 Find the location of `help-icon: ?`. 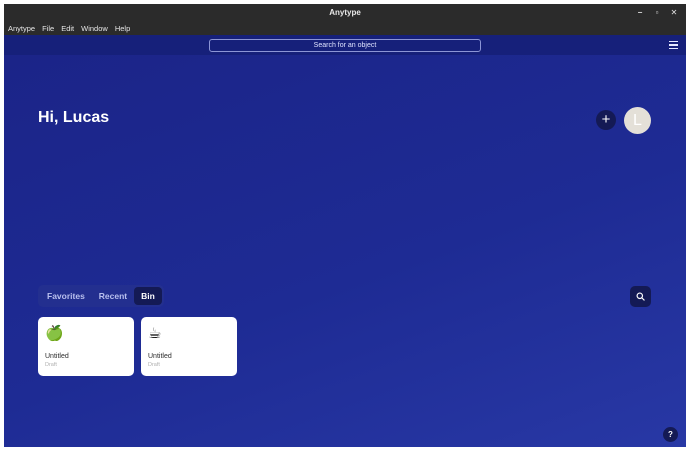

help-icon: ? is located at coordinates (670, 434).